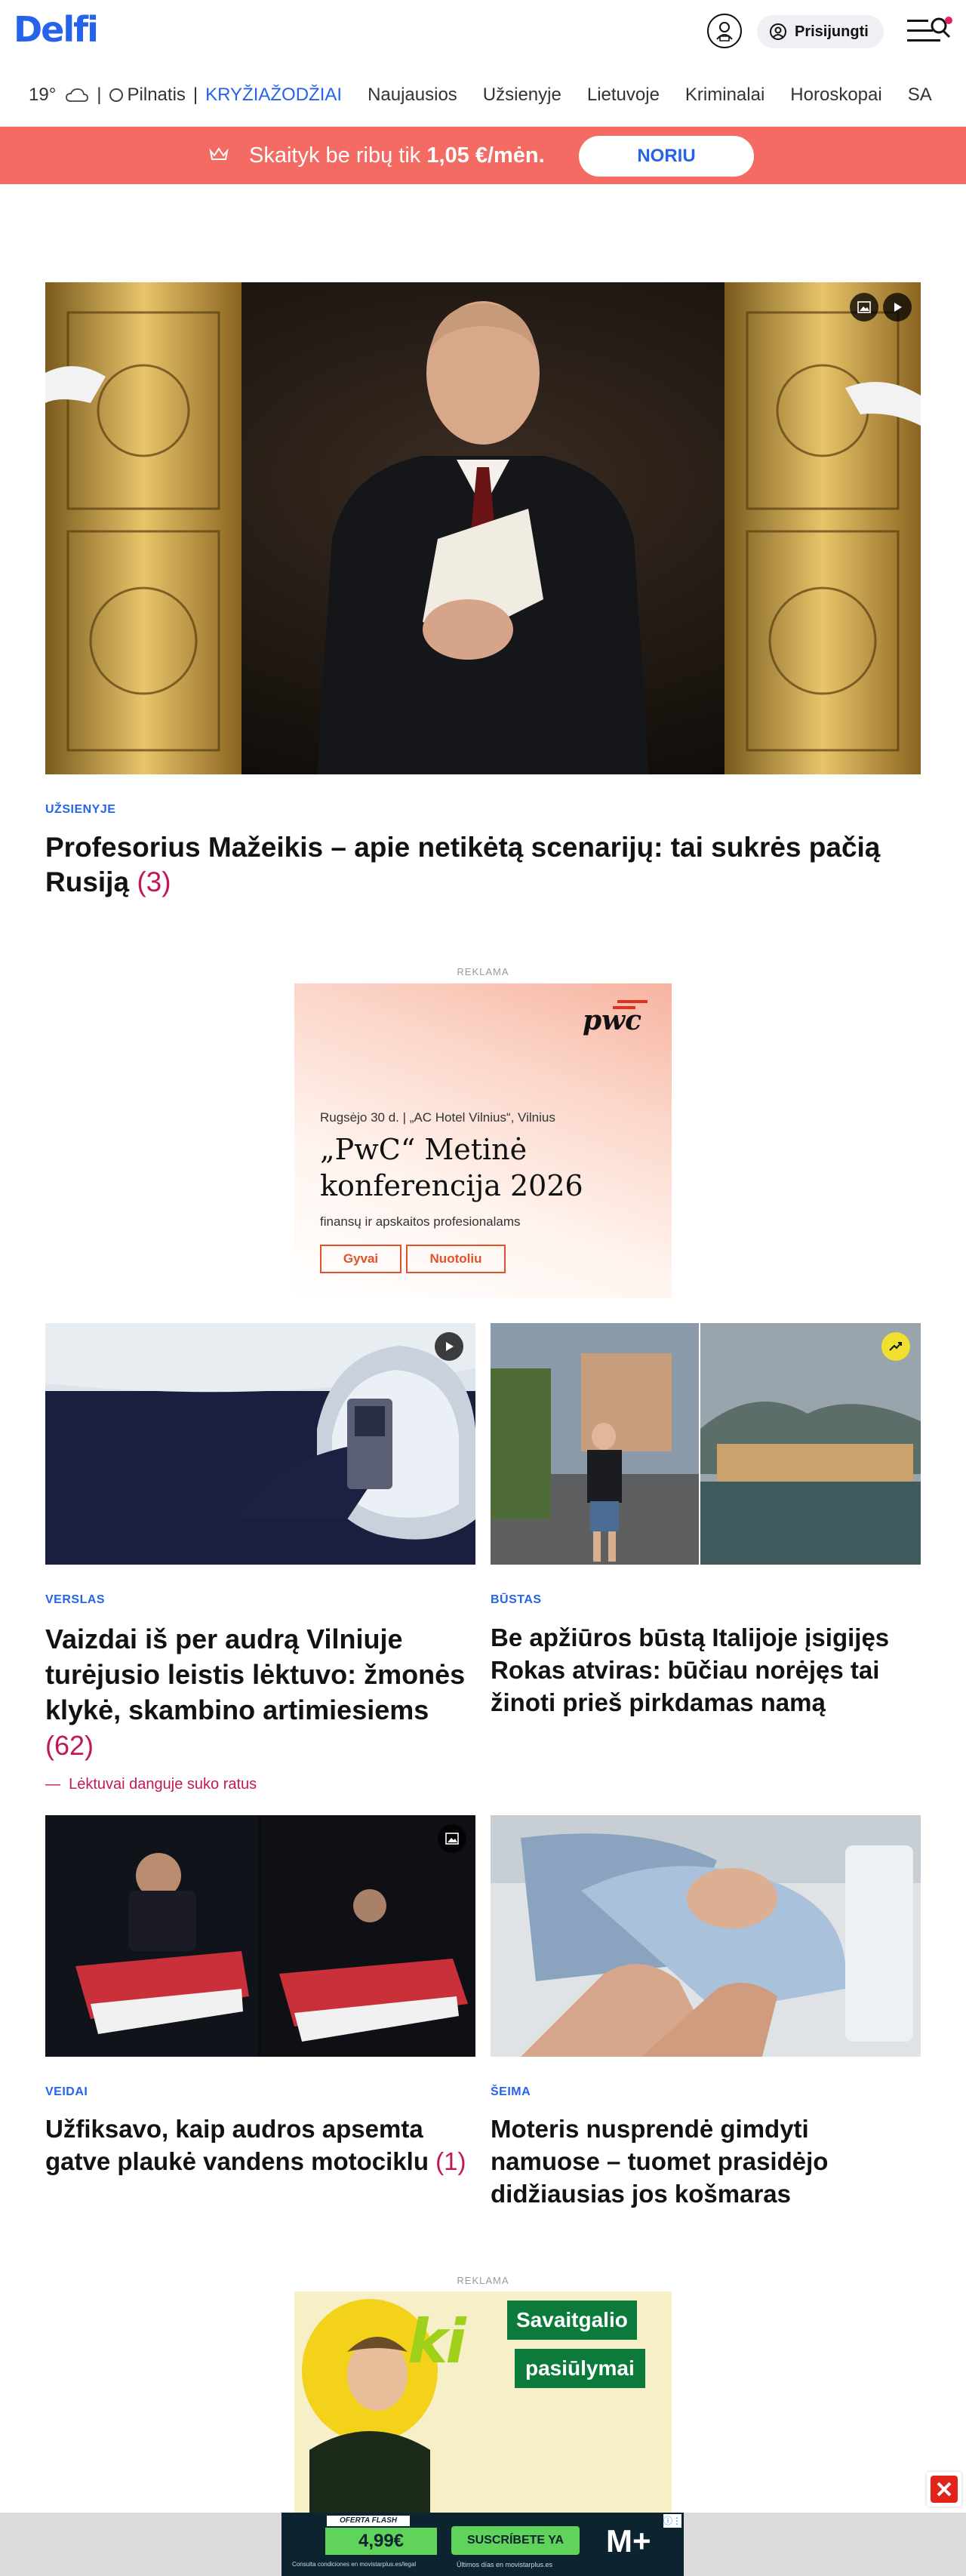 The height and width of the screenshot is (2576, 966). I want to click on oferta-flash: OFERTA FLASH, so click(368, 2521).